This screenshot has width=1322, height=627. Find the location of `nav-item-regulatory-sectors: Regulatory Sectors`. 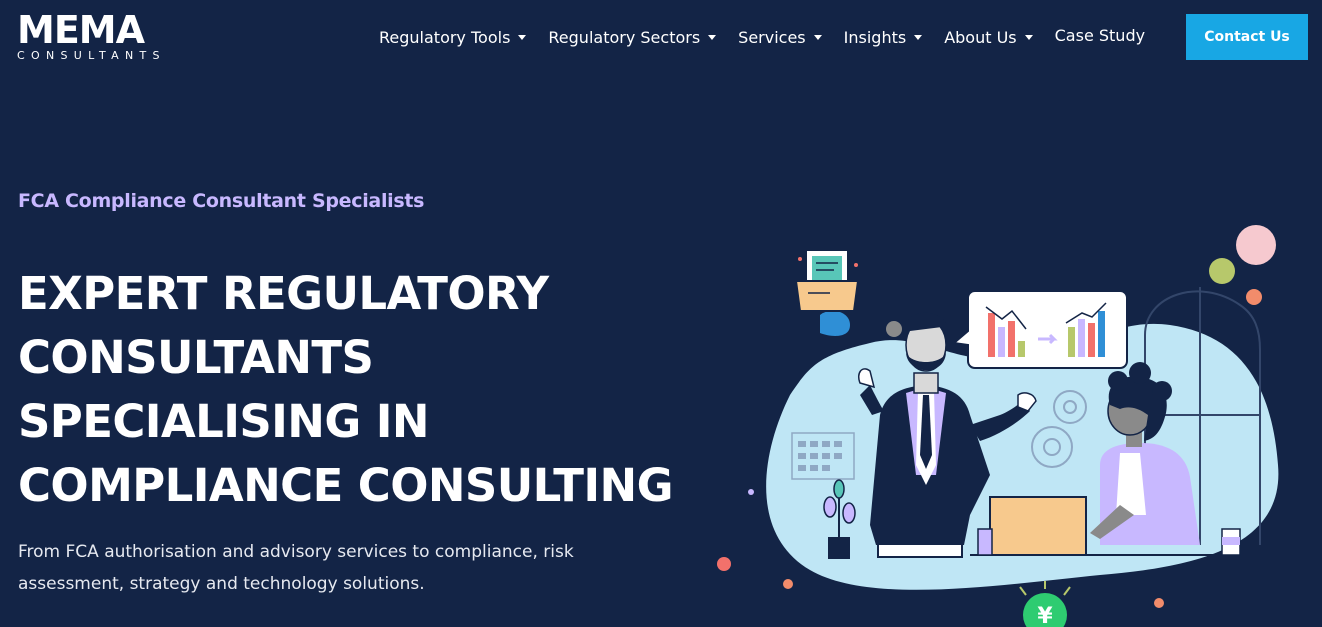

nav-item-regulatory-sectors: Regulatory Sectors is located at coordinates (632, 37).